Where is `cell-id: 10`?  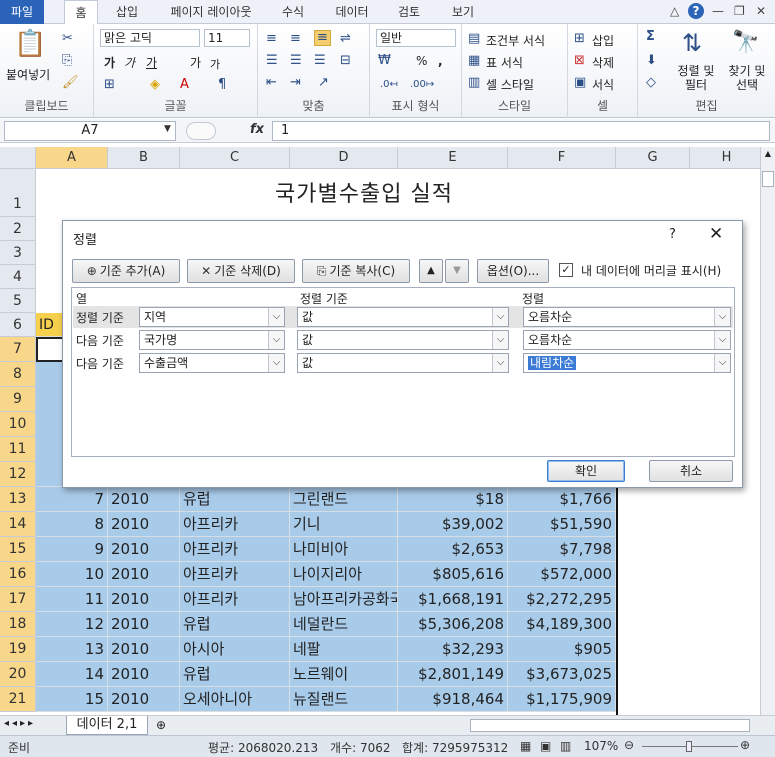 cell-id: 10 is located at coordinates (72, 574).